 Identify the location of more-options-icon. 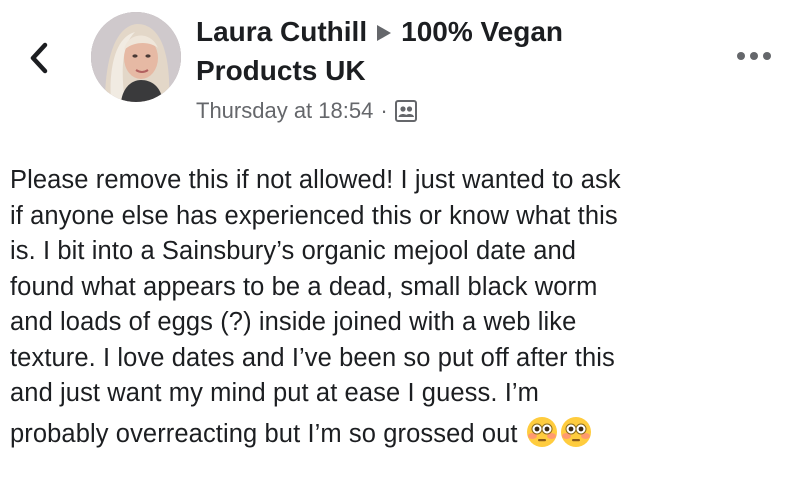
(754, 56).